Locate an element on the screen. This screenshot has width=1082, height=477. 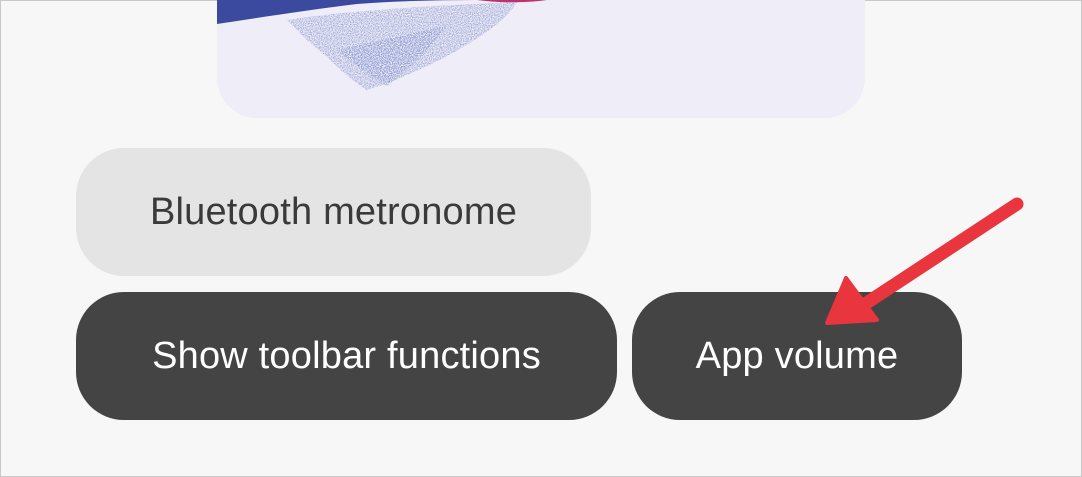
app-volume-button: App volume is located at coordinates (797, 356).